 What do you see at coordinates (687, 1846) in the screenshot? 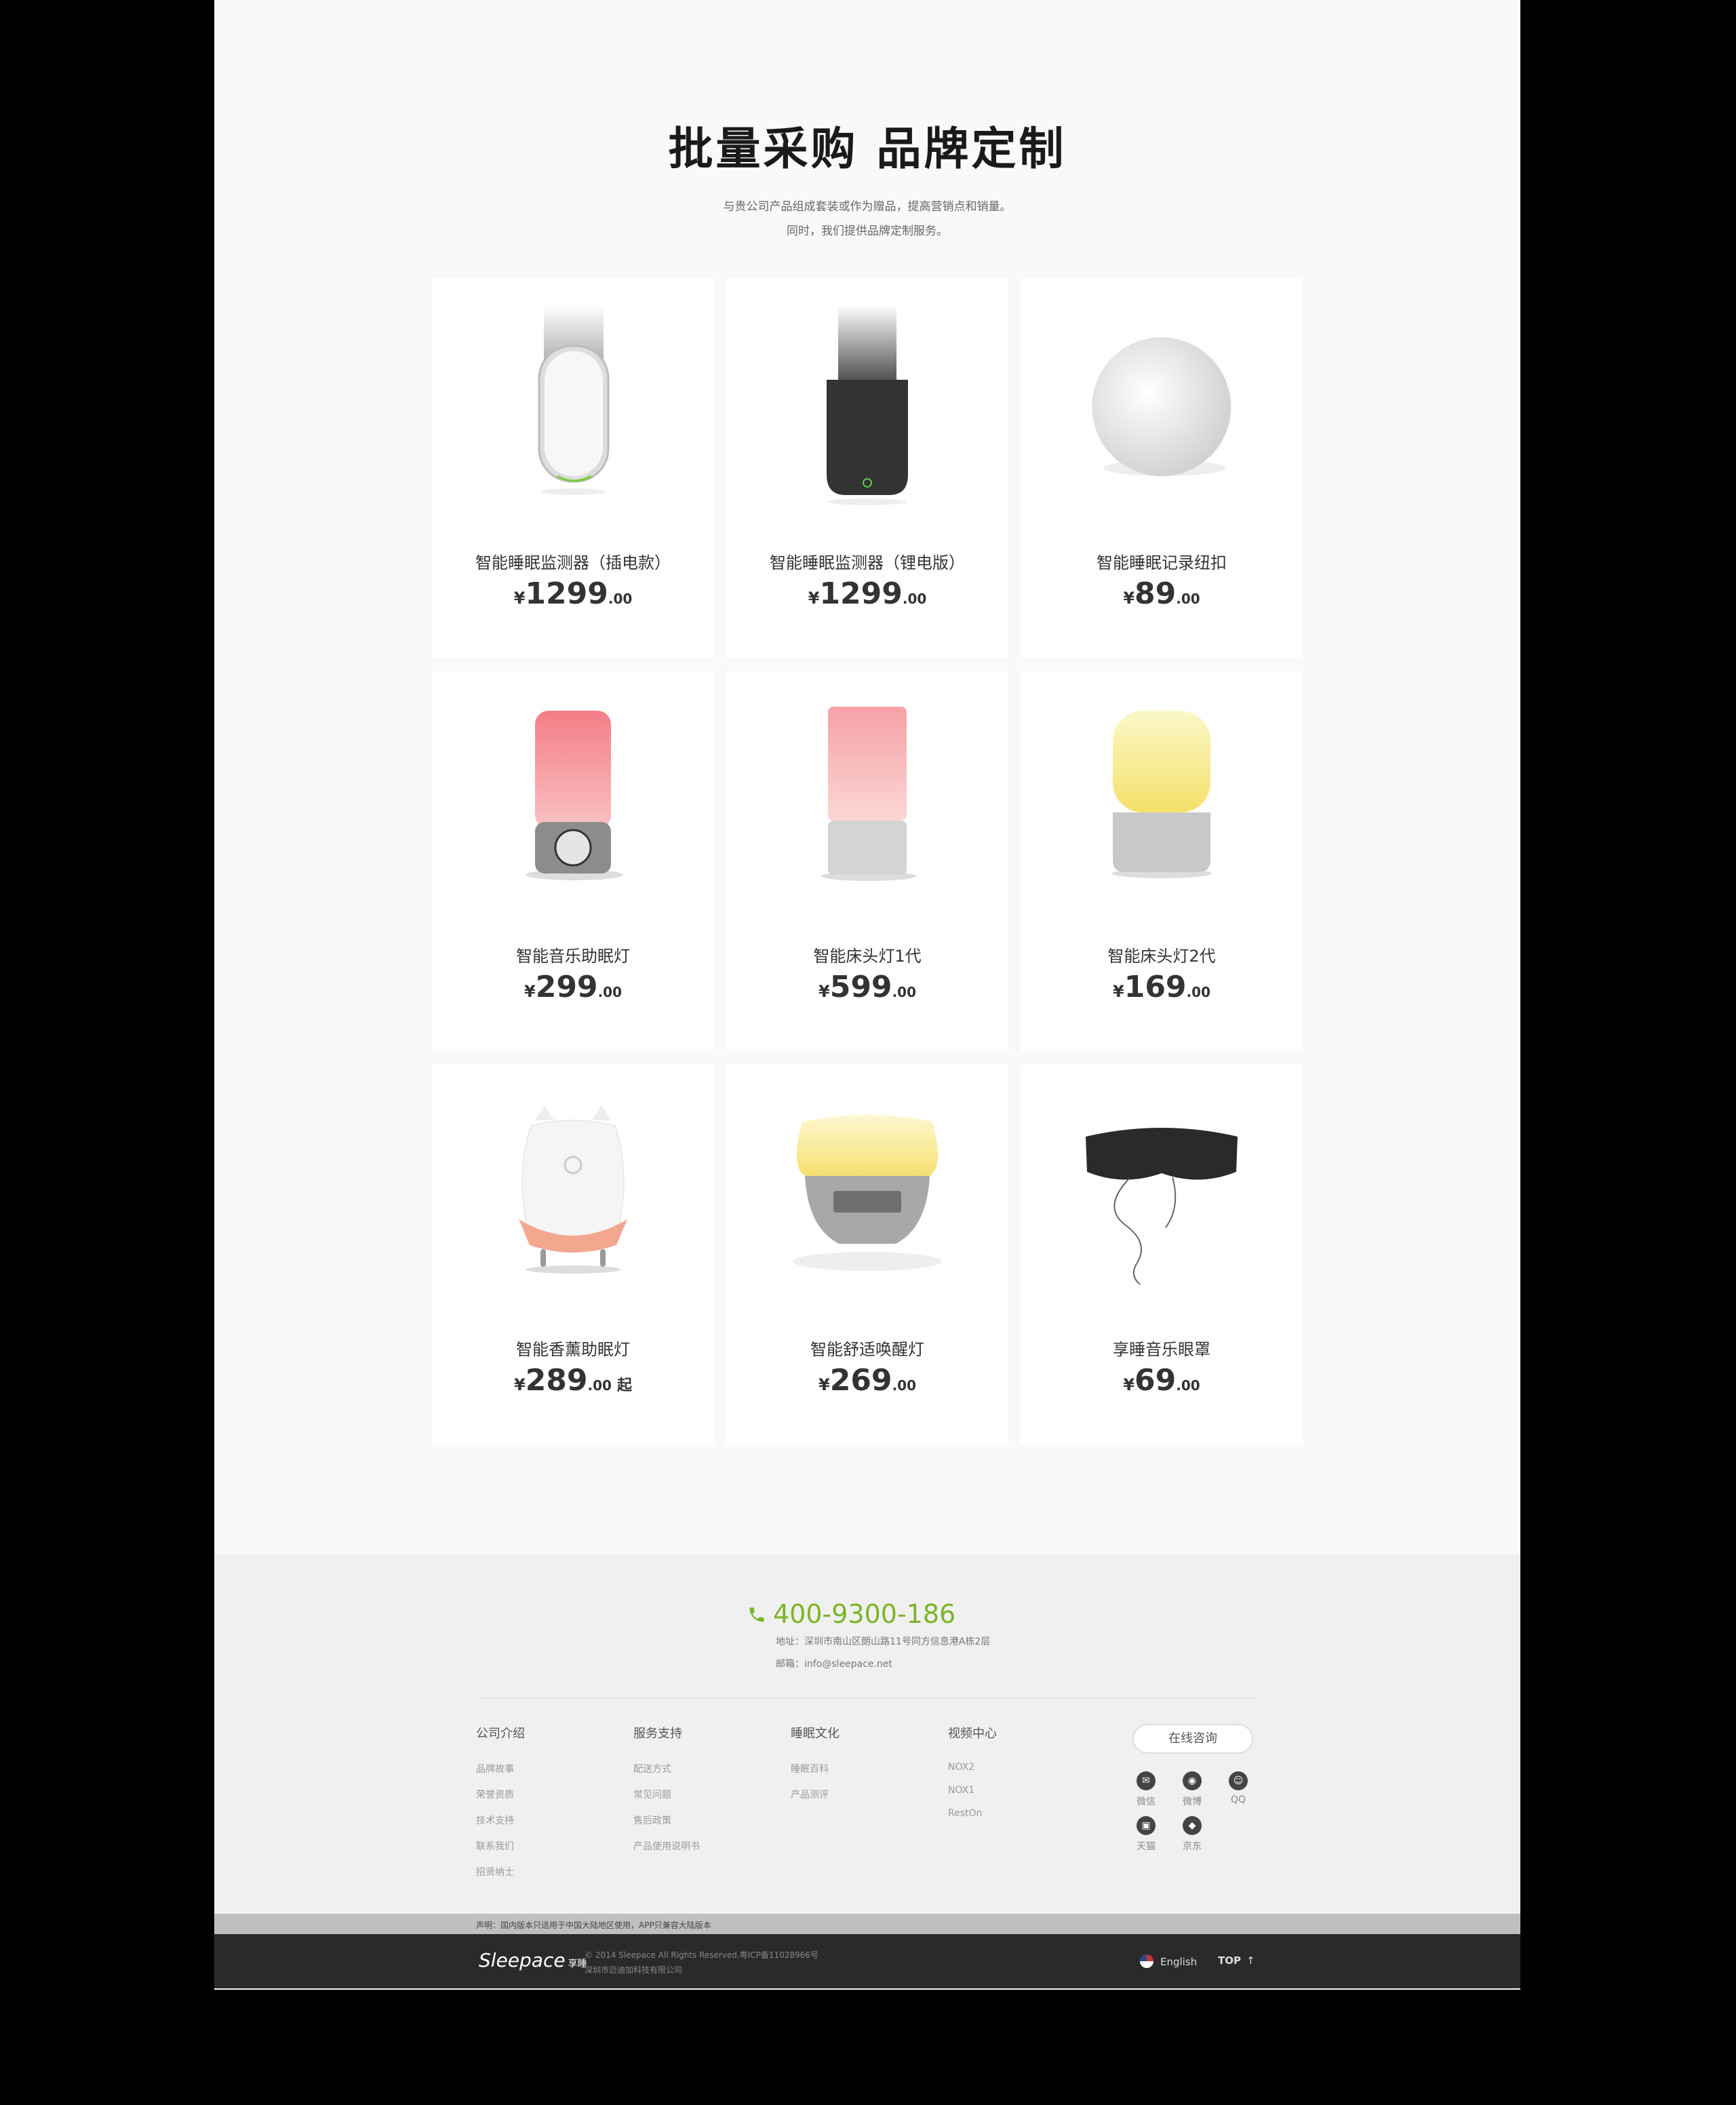
I see `footer-link: 产品使用说明书` at bounding box center [687, 1846].